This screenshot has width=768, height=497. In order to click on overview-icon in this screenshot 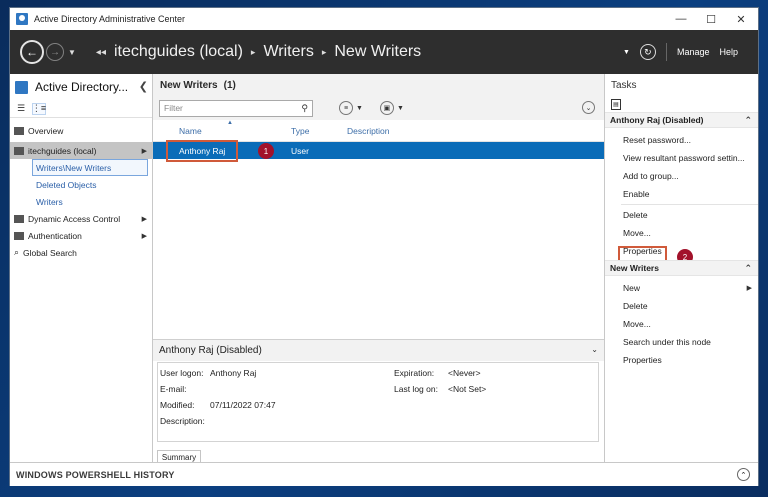, I will do `click(19, 130)`.